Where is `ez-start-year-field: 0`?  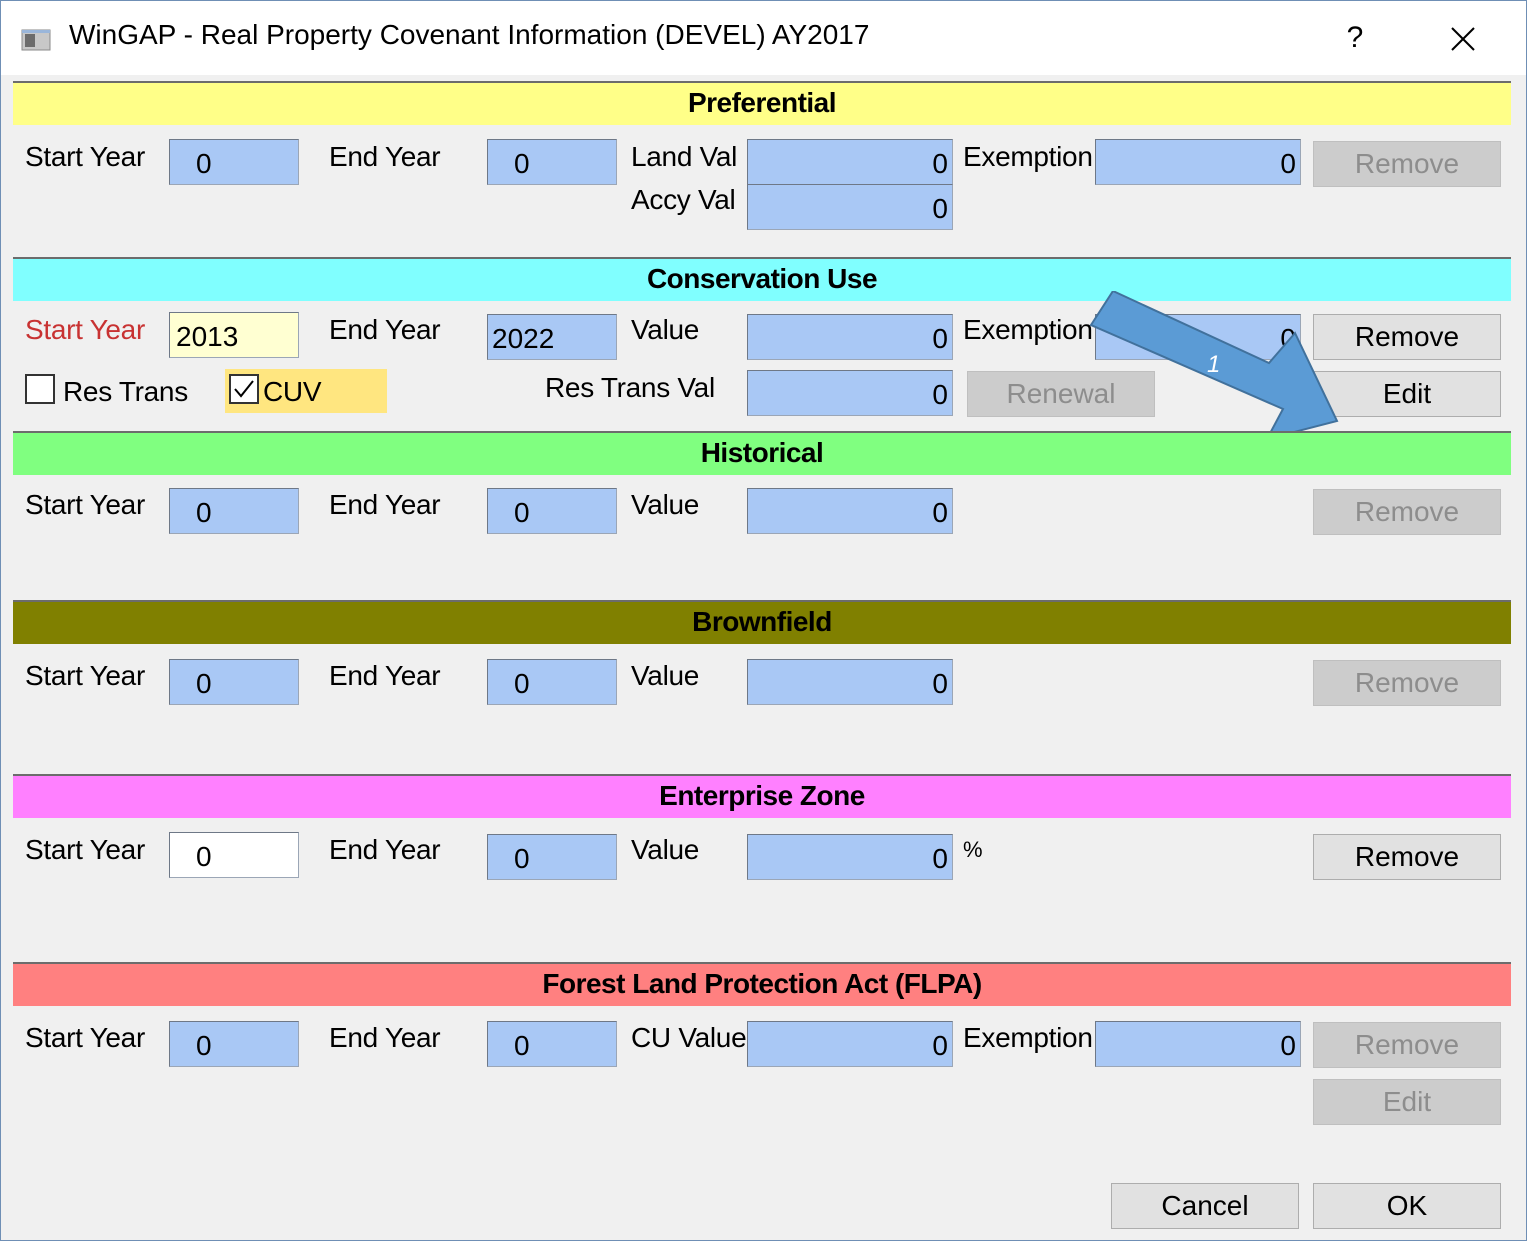
ez-start-year-field: 0 is located at coordinates (234, 855).